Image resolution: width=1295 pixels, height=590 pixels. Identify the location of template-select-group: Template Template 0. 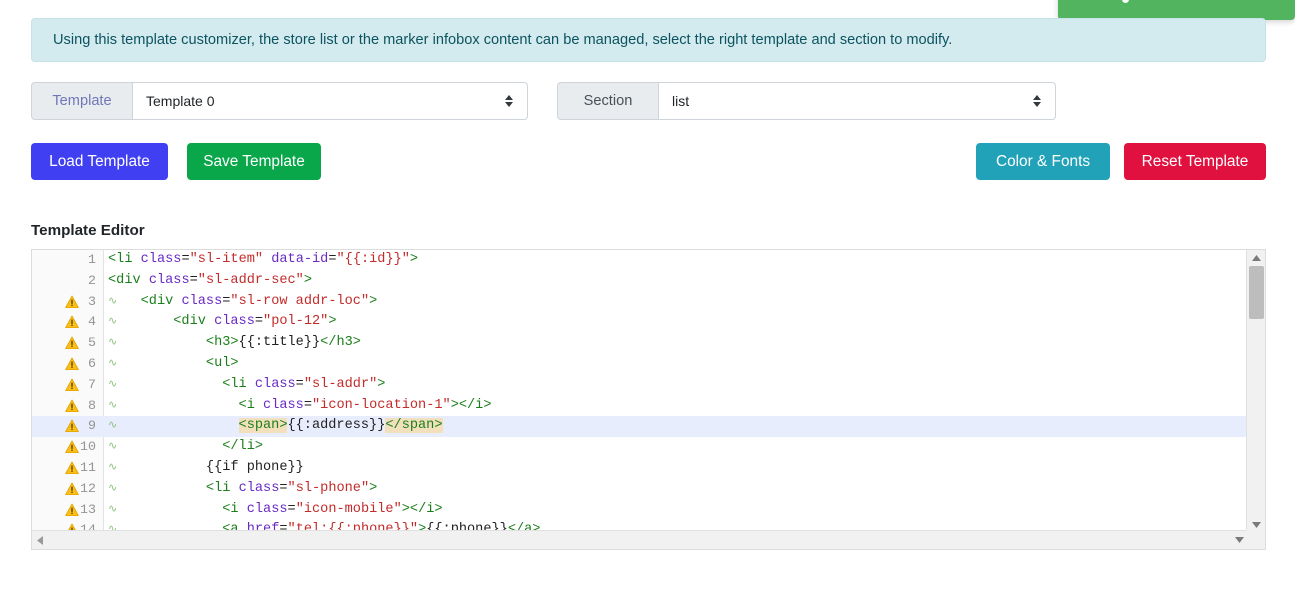
(279, 101).